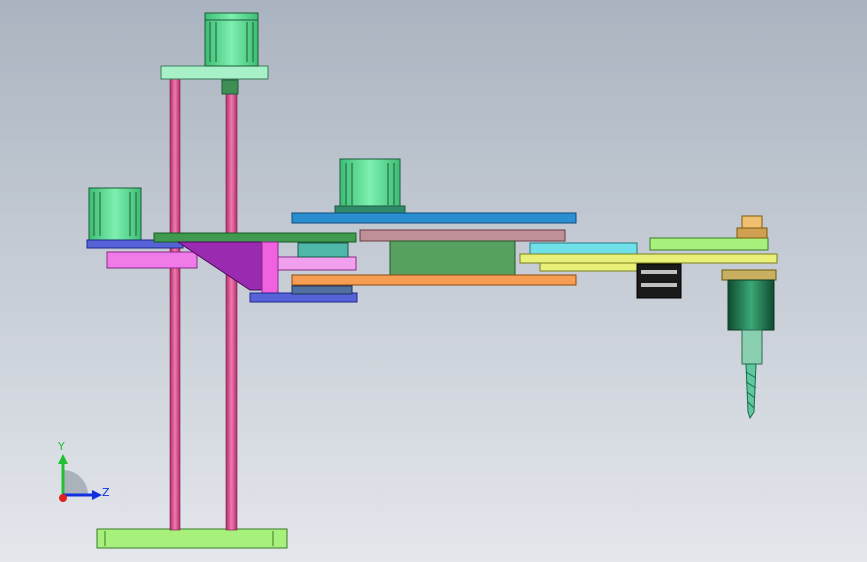  What do you see at coordinates (75, 482) in the screenshot?
I see `triad-plane` at bounding box center [75, 482].